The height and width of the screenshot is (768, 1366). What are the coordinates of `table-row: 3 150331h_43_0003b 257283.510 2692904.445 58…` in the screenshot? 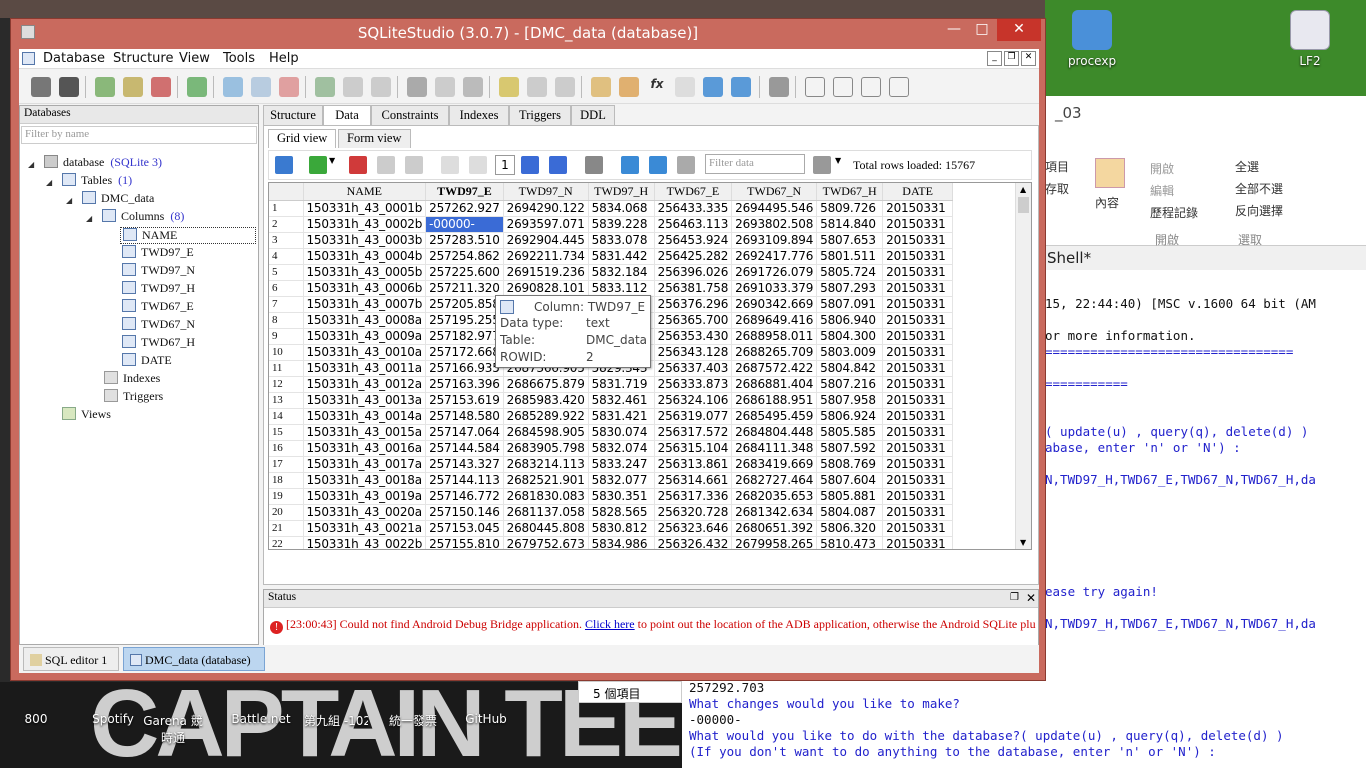 It's located at (611, 240).